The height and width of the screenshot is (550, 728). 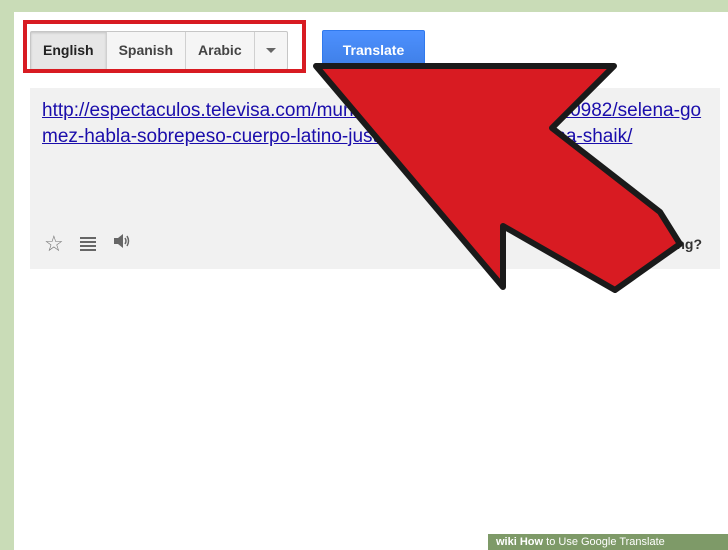 I want to click on watermark-brand: wiki, so click(x=506, y=542).